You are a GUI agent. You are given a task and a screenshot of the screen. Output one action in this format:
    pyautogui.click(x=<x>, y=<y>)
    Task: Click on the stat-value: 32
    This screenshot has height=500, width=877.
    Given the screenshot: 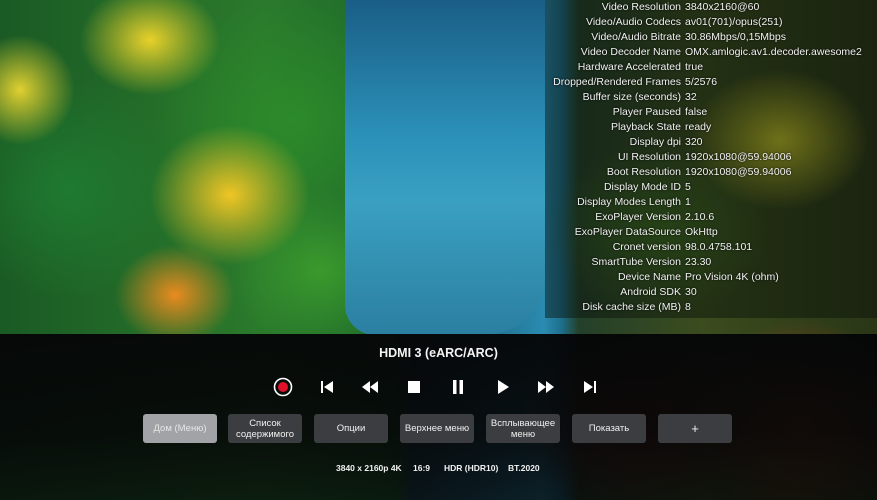 What is the action you would take?
    pyautogui.click(x=691, y=97)
    